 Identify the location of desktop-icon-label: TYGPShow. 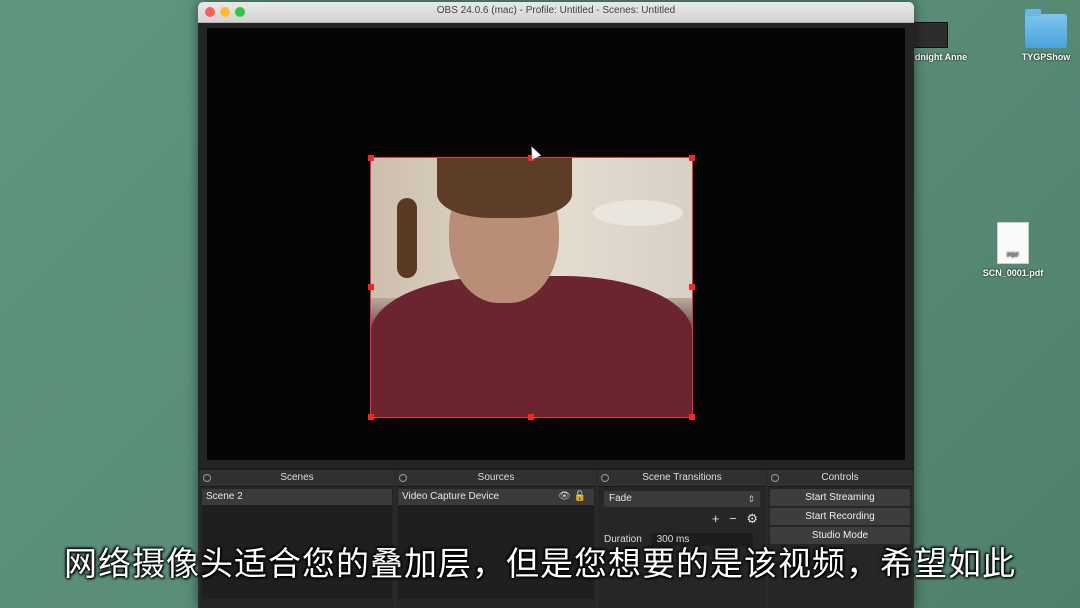
(1046, 57).